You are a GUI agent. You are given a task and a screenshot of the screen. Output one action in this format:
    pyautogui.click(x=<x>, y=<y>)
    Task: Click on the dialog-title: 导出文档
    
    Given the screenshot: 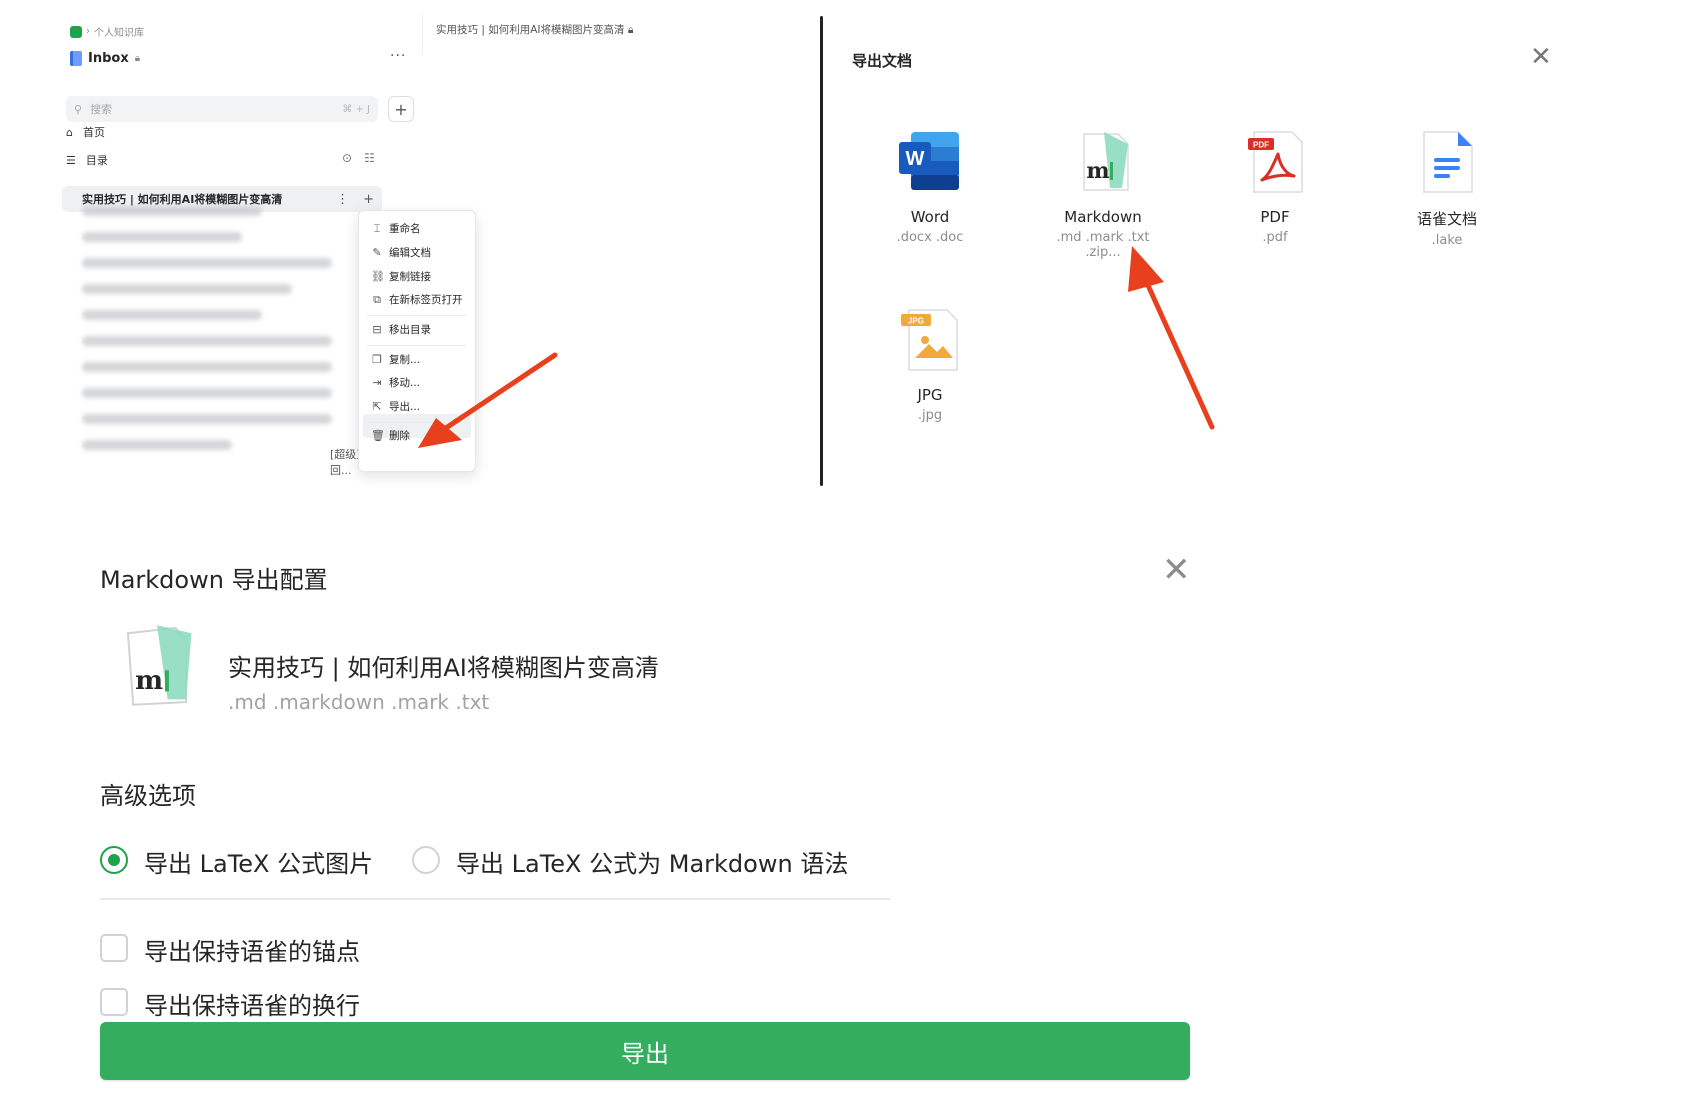 What is the action you would take?
    pyautogui.click(x=882, y=61)
    